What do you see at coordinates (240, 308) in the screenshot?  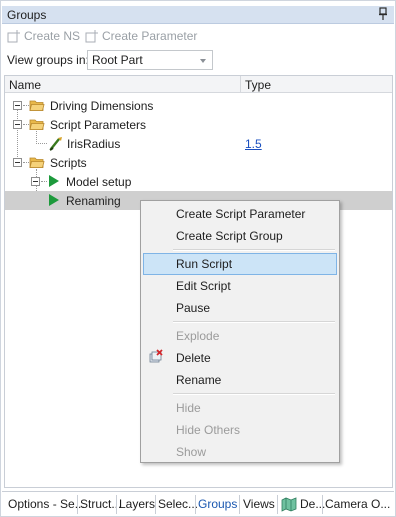 I see `menu-item-pause: Pause` at bounding box center [240, 308].